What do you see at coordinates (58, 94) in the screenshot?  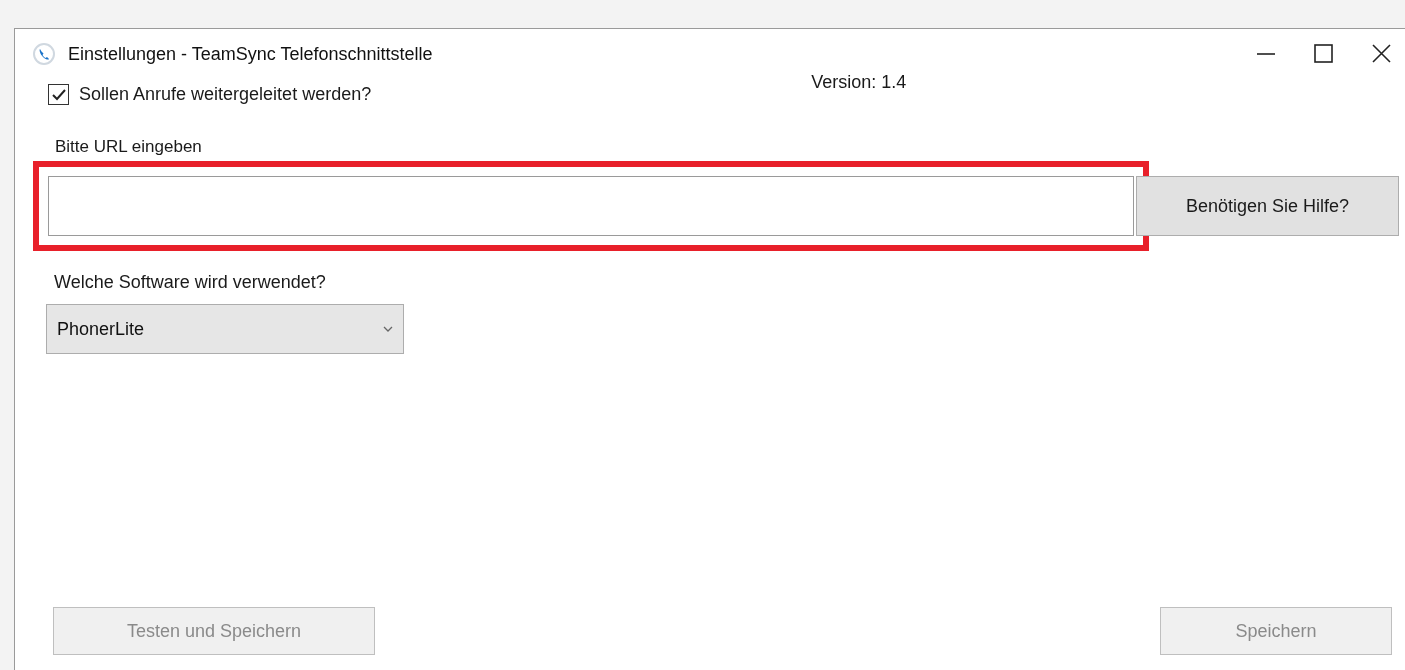 I see `checkbox` at bounding box center [58, 94].